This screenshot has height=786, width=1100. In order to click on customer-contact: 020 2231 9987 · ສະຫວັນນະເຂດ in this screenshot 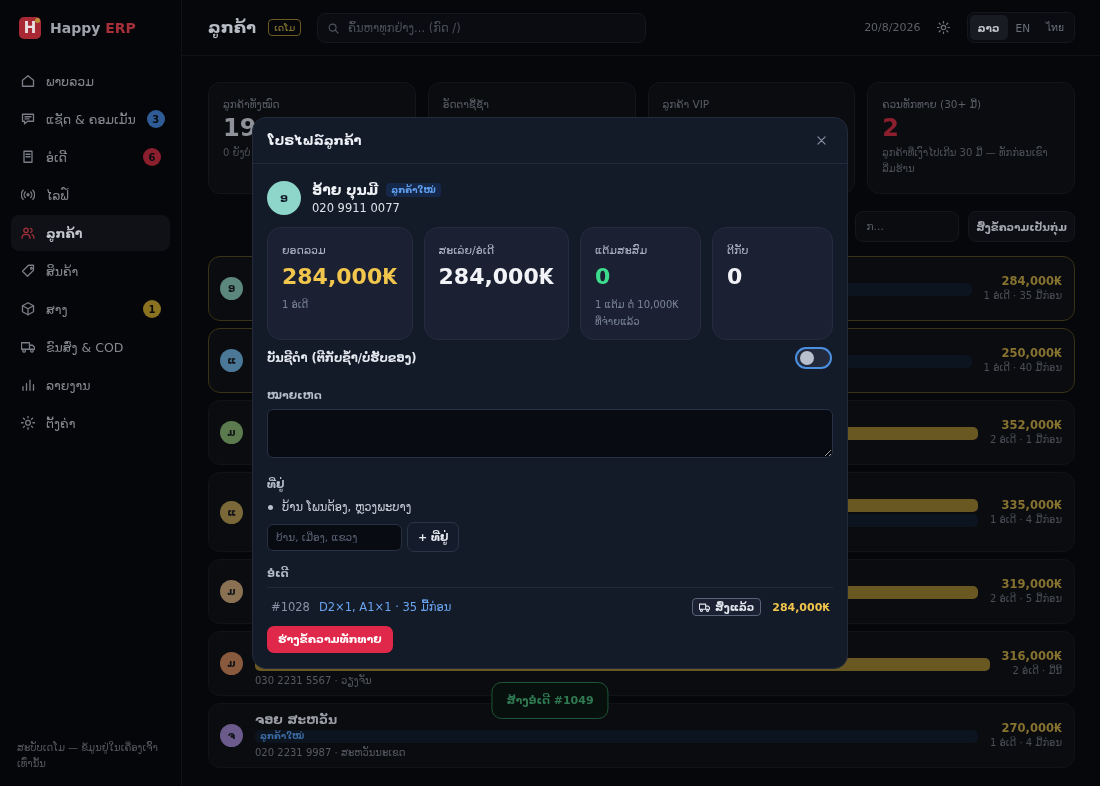, I will do `click(330, 752)`.